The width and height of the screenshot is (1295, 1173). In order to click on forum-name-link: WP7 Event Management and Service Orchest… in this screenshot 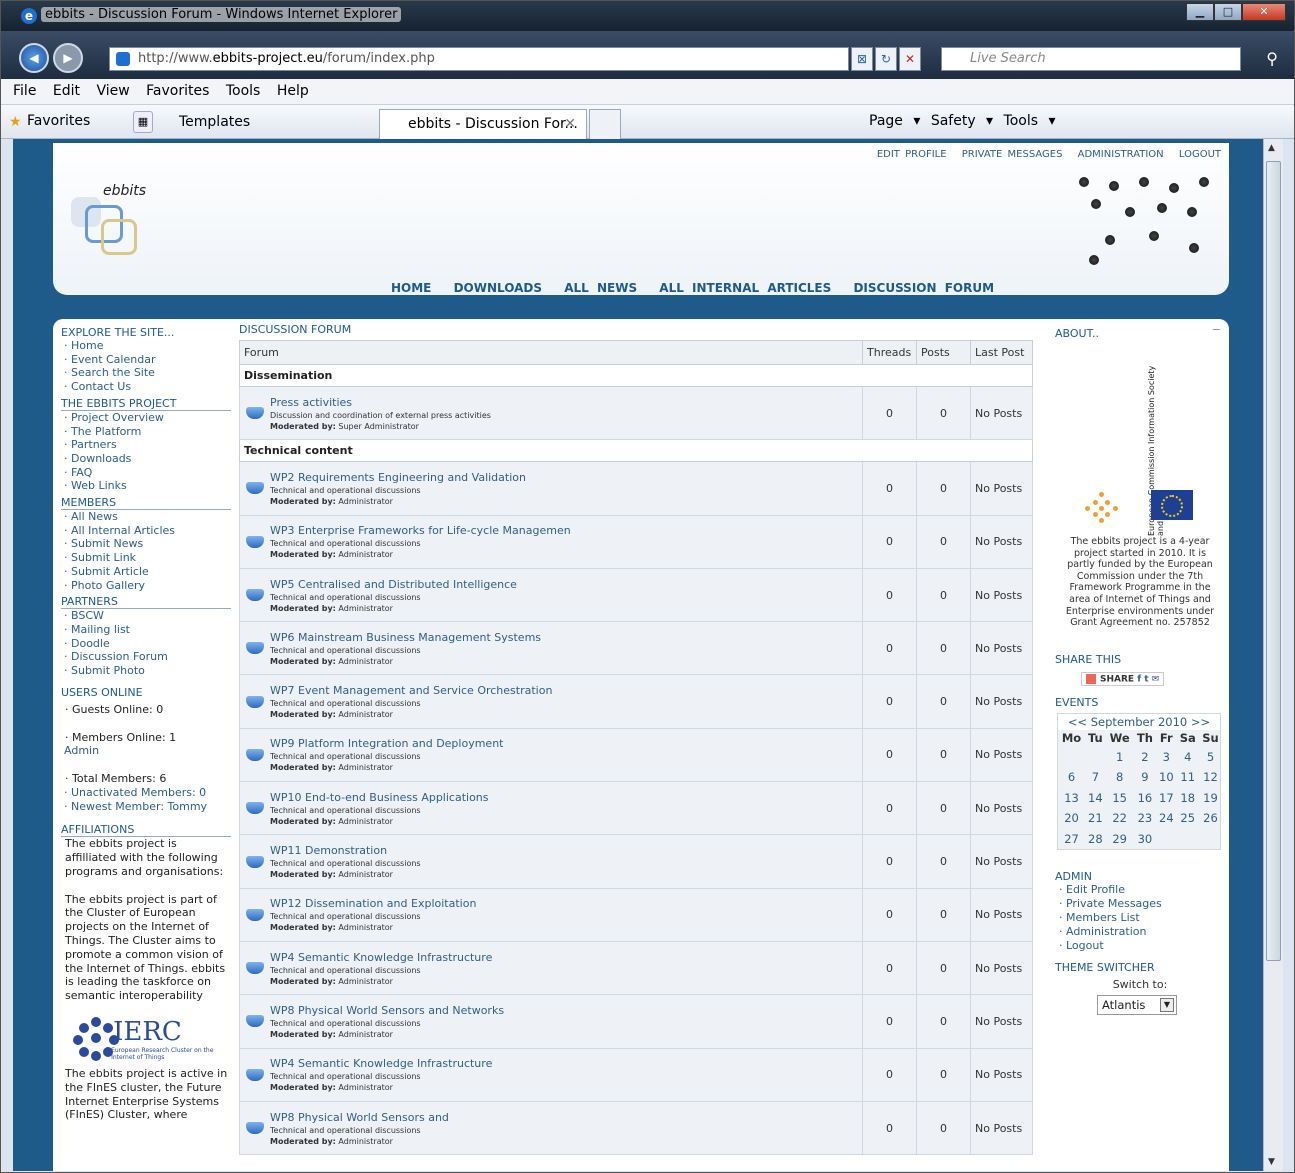, I will do `click(411, 690)`.